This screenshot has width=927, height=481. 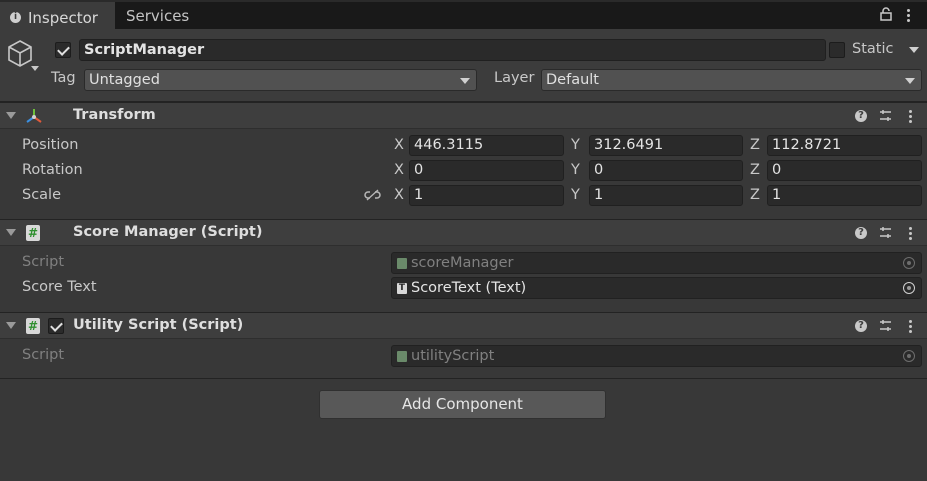 I want to click on transform-header: Transform ?, so click(x=463, y=115).